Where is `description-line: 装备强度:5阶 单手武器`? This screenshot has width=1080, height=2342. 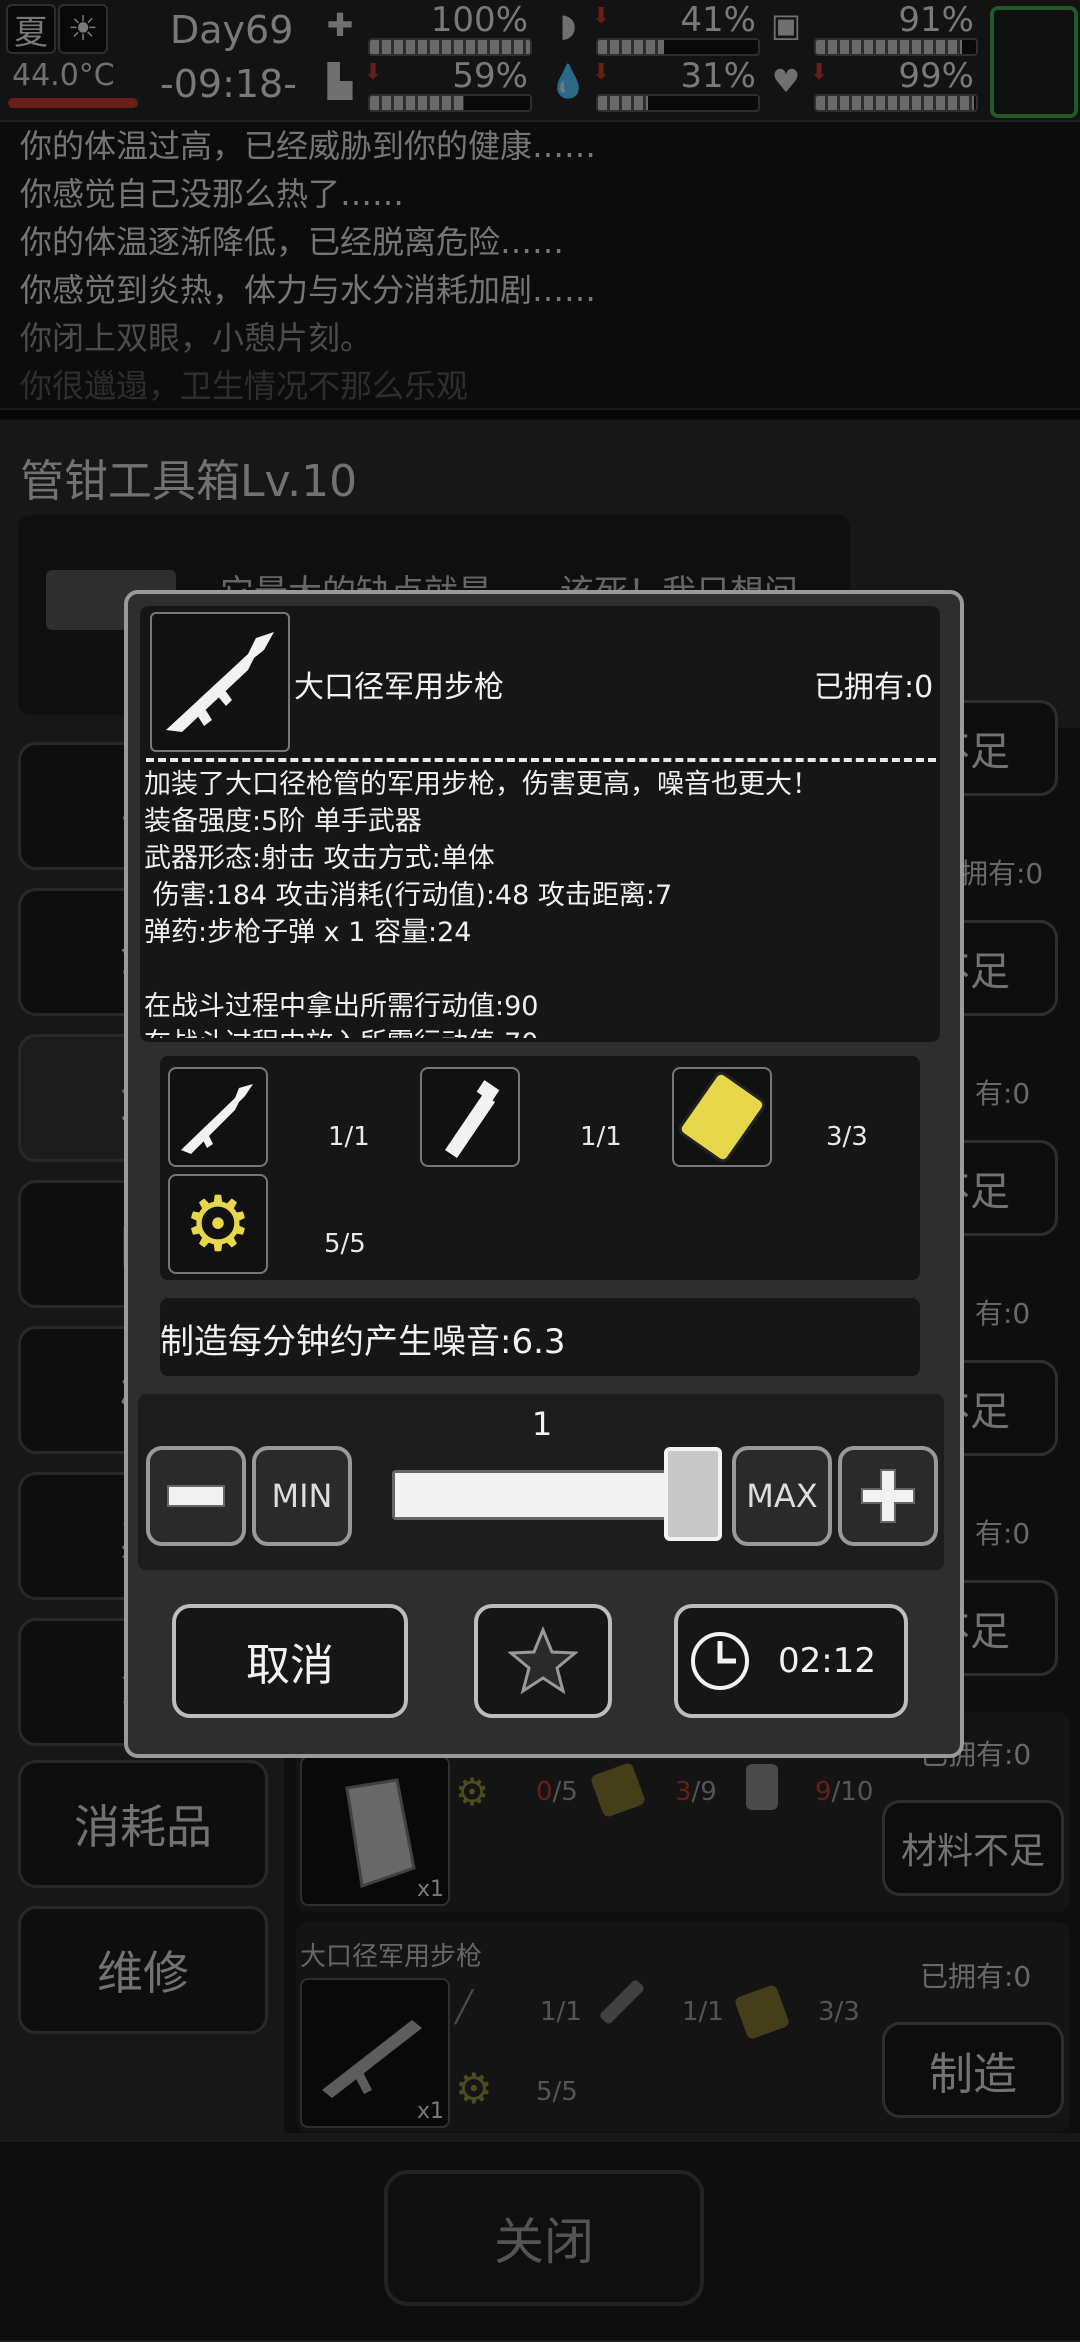 description-line: 装备强度:5阶 单手武器 is located at coordinates (283, 821).